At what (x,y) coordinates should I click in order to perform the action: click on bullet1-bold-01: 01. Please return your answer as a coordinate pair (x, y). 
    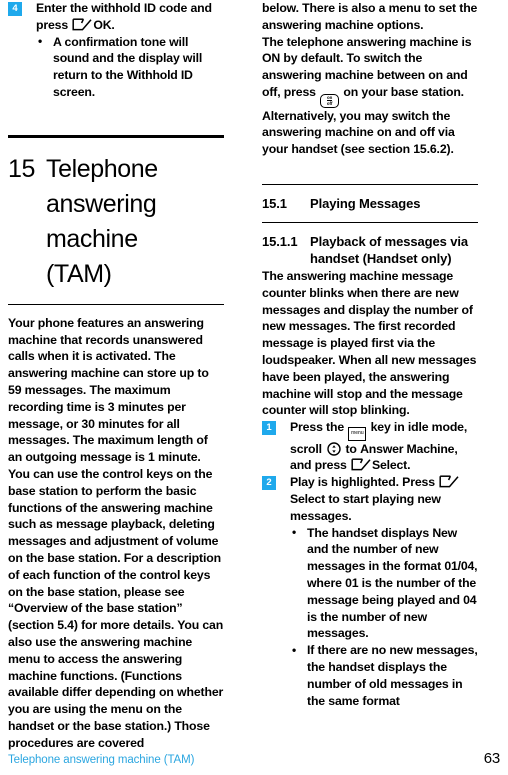
    Looking at the image, I should click on (352, 583).